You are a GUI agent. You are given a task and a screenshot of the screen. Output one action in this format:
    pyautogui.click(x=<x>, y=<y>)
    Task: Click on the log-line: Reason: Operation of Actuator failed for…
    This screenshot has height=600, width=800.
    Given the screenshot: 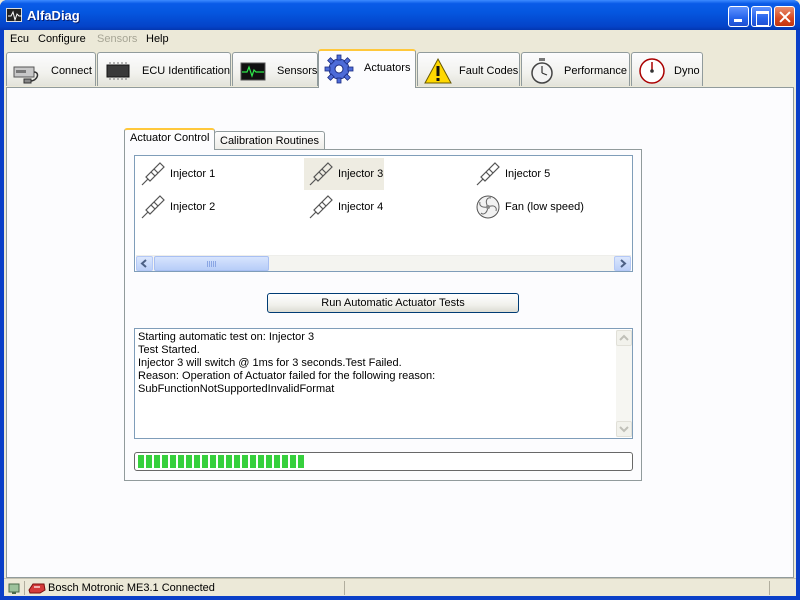 What is the action you would take?
    pyautogui.click(x=287, y=376)
    